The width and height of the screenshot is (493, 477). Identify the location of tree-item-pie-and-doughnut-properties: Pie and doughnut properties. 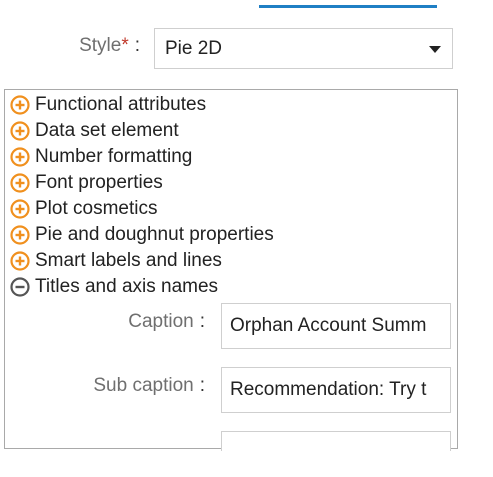
(142, 235).